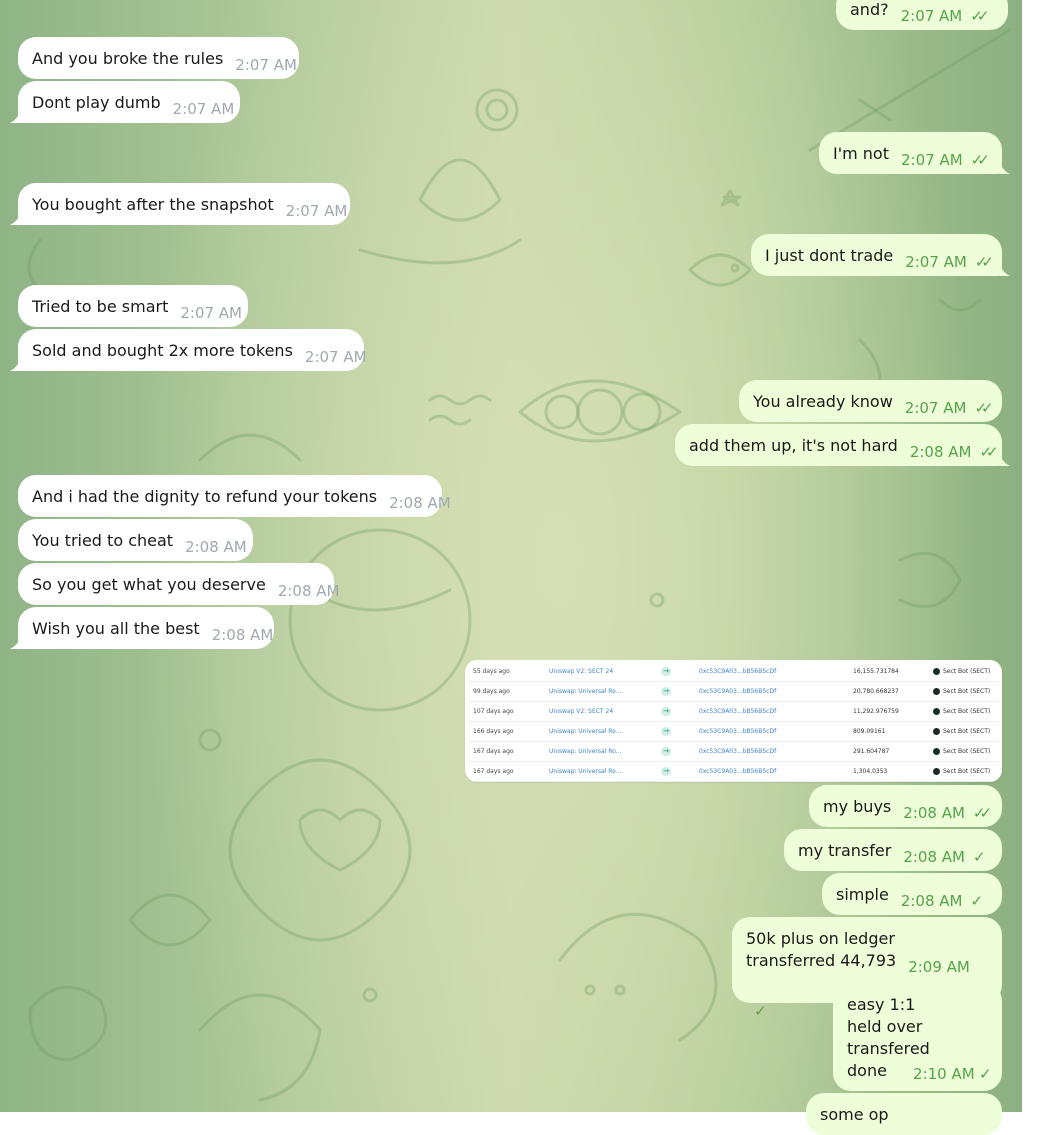  Describe the element at coordinates (862, 894) in the screenshot. I see `message-text: simple` at that location.